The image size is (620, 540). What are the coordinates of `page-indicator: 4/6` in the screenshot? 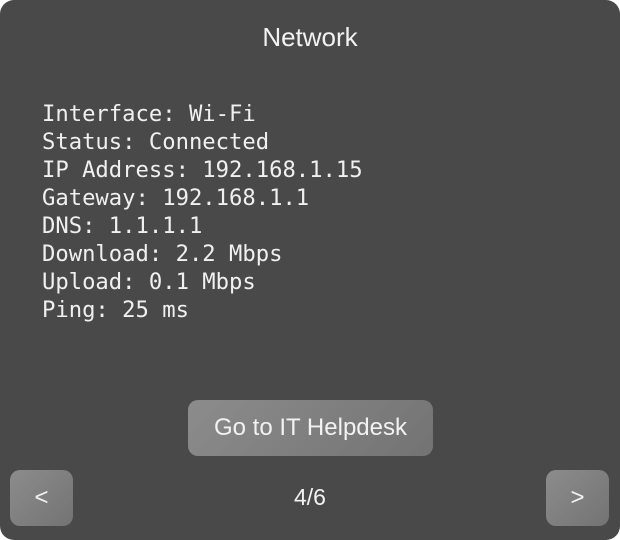 It's located at (310, 497).